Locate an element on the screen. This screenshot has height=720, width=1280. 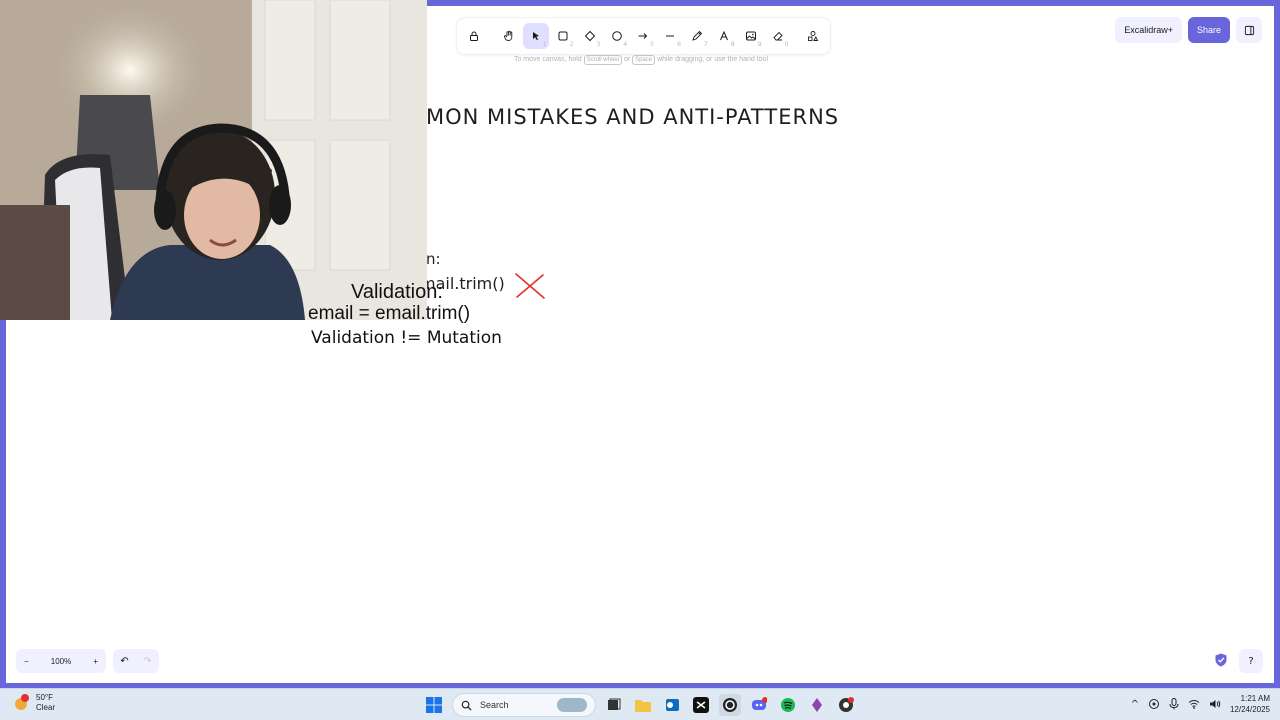
discord-button is located at coordinates (759, 705).